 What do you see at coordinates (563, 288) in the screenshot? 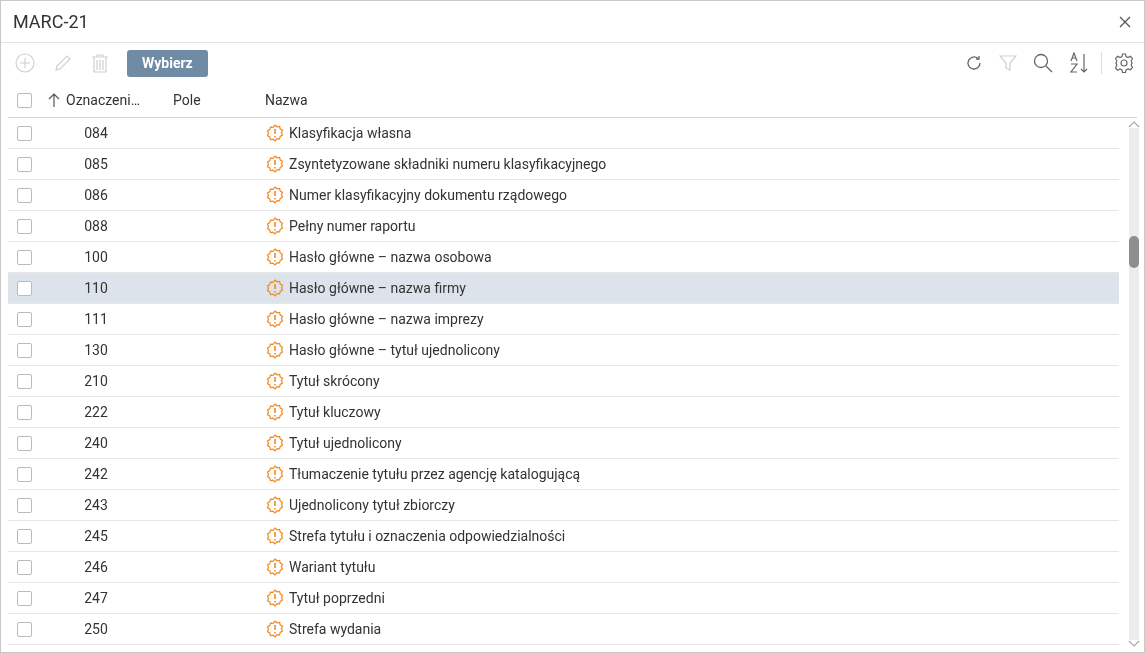
I see `table-row: 110 Hasło główne – nazwa firmy` at bounding box center [563, 288].